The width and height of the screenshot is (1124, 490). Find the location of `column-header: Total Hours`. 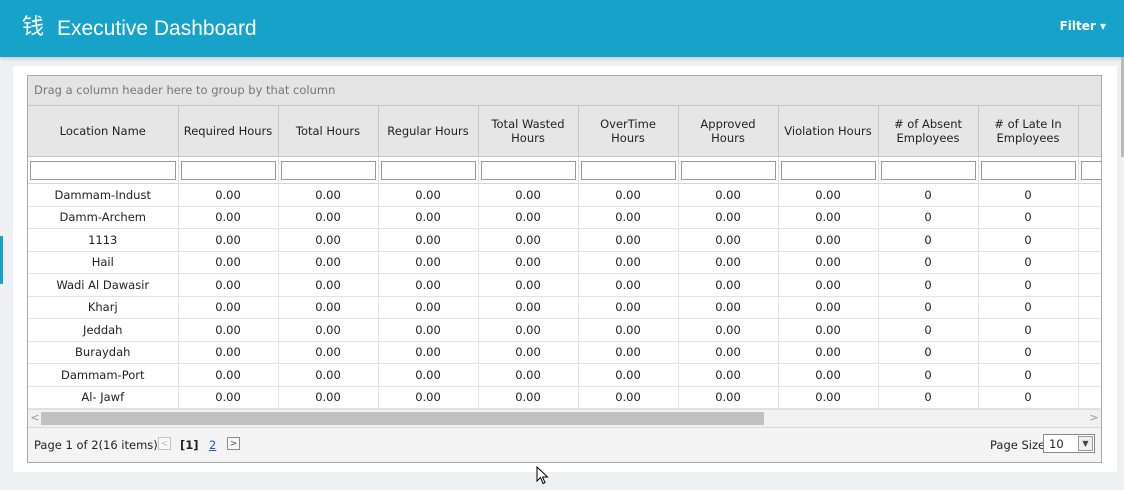

column-header: Total Hours is located at coordinates (328, 131).